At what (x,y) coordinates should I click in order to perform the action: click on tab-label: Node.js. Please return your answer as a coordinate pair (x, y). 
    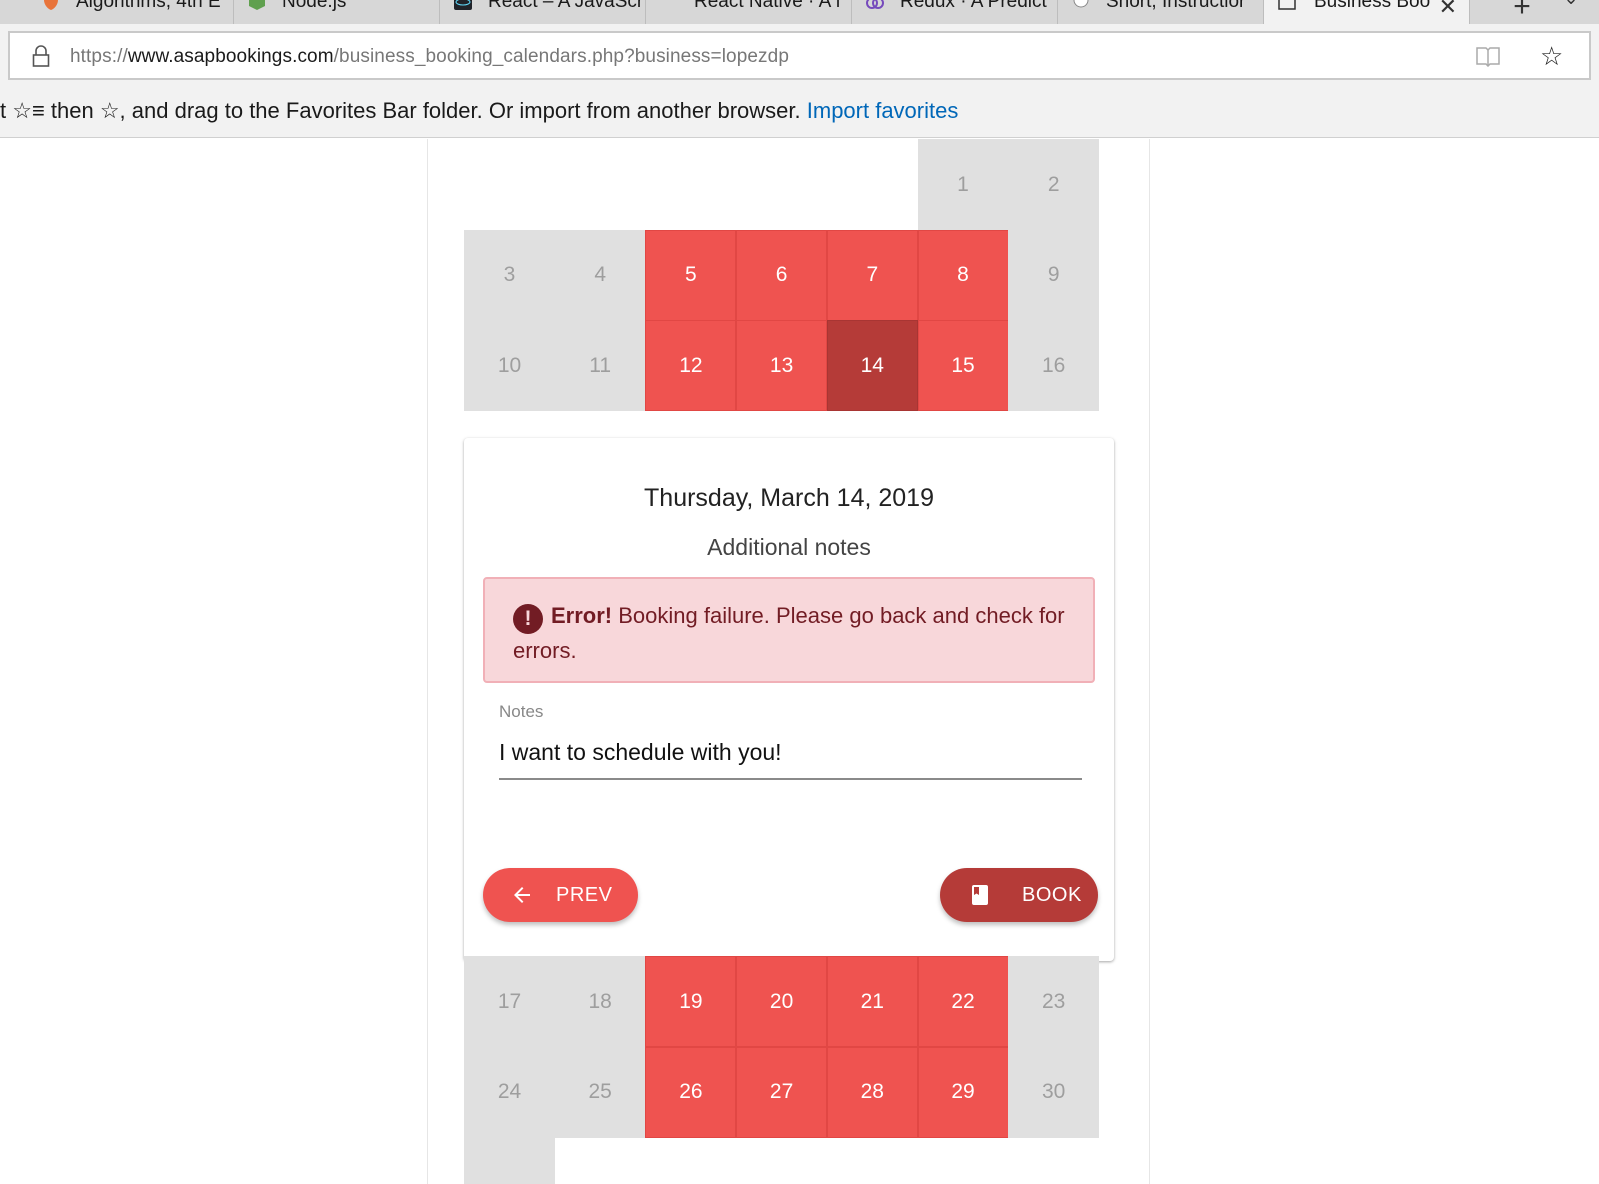
    Looking at the image, I should click on (314, 6).